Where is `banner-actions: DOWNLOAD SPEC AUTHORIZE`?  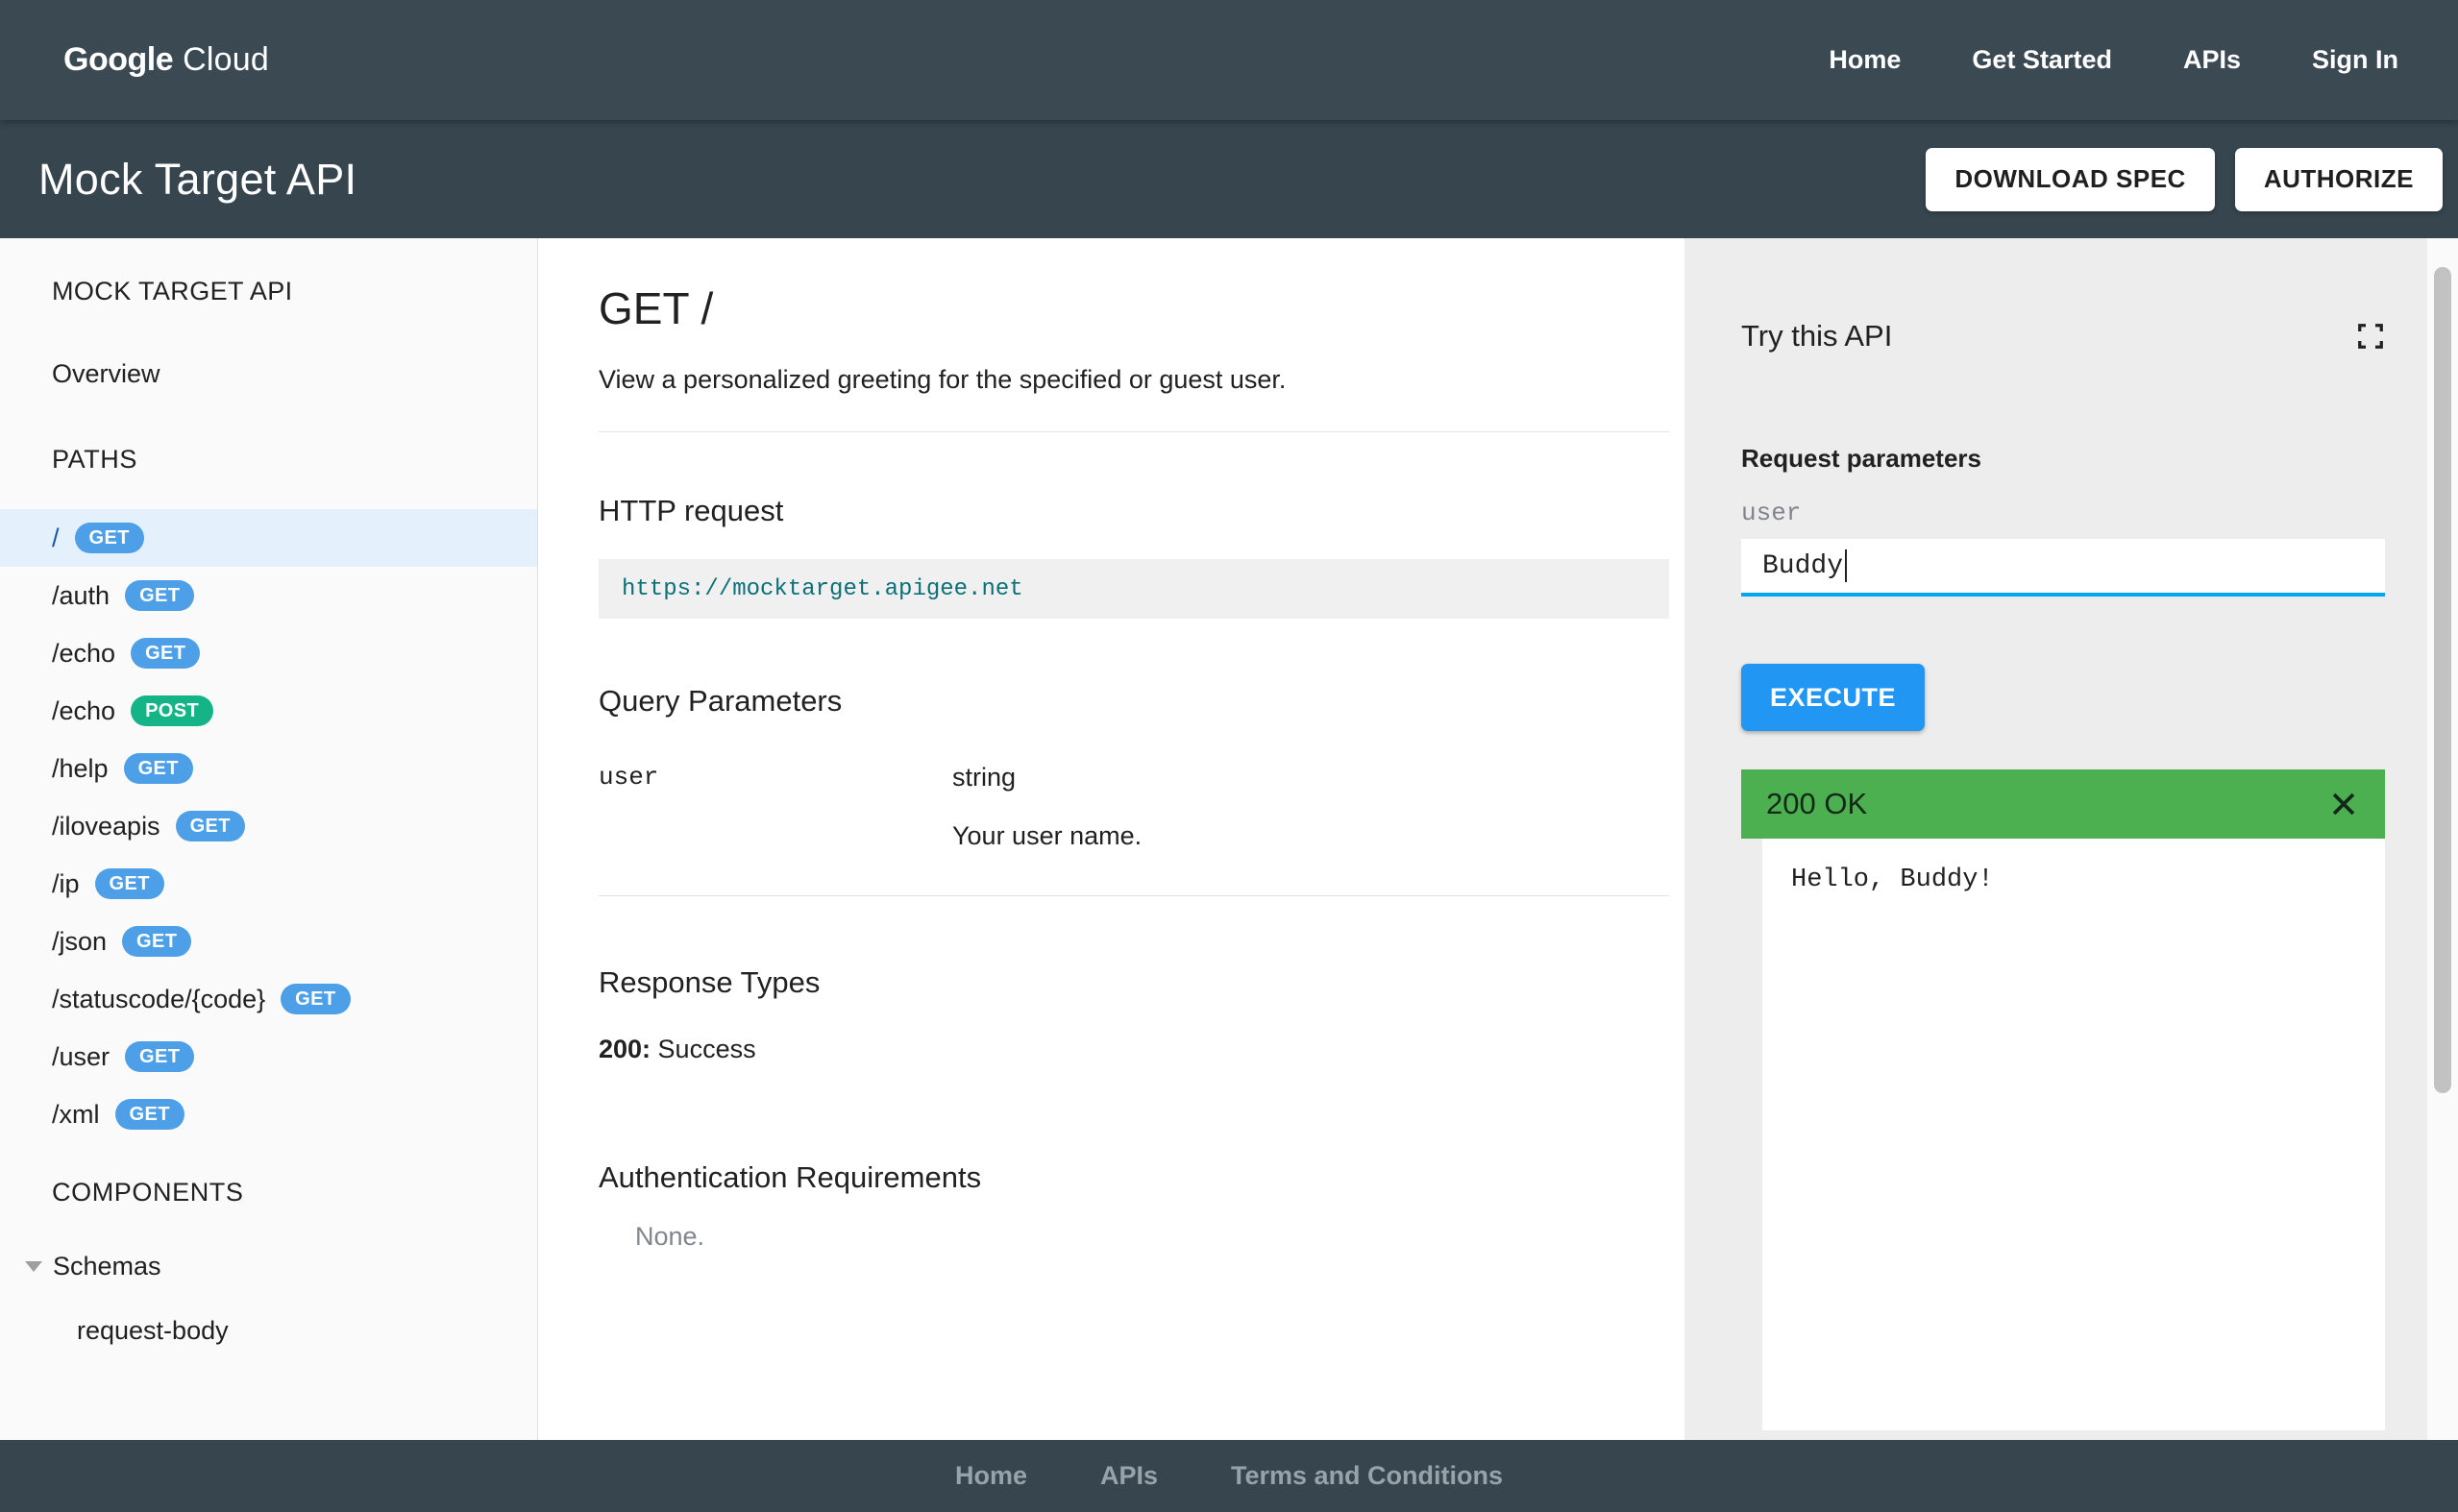 banner-actions: DOWNLOAD SPEC AUTHORIZE is located at coordinates (2184, 179).